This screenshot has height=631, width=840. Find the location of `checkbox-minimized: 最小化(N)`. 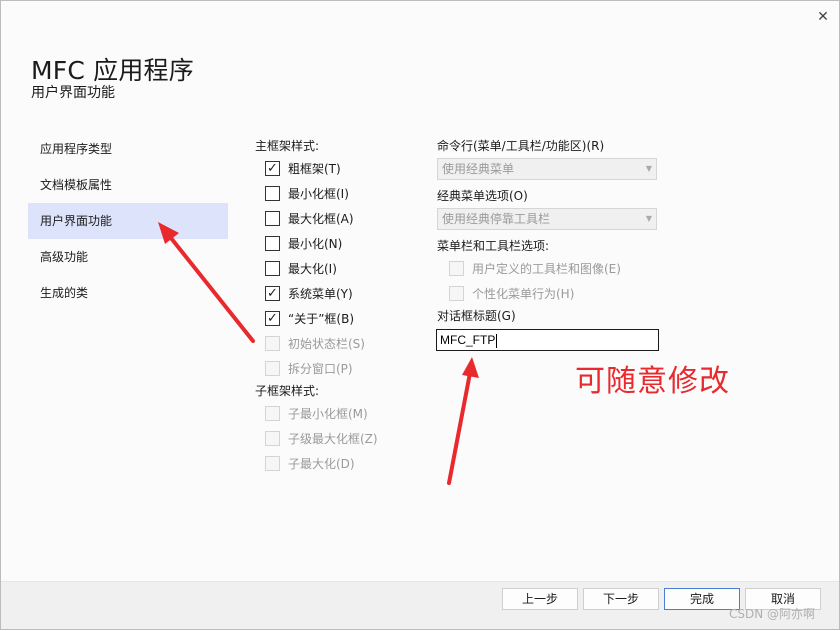

checkbox-minimized: 最小化(N) is located at coordinates (303, 243).